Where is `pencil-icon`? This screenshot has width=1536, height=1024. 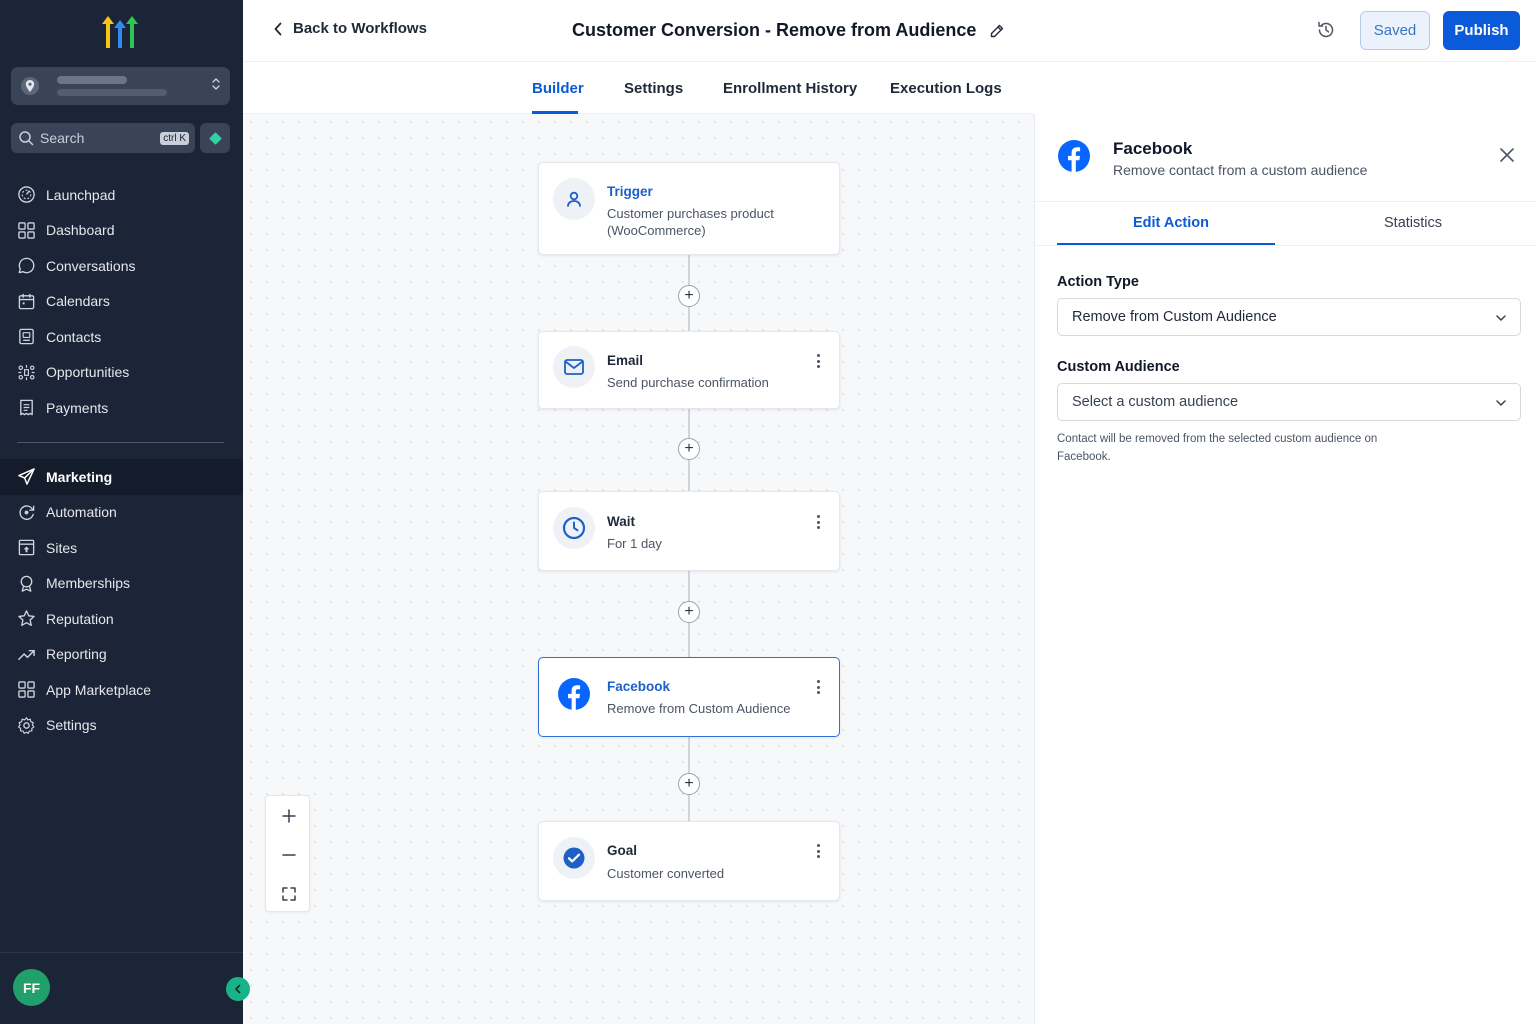
pencil-icon is located at coordinates (997, 31).